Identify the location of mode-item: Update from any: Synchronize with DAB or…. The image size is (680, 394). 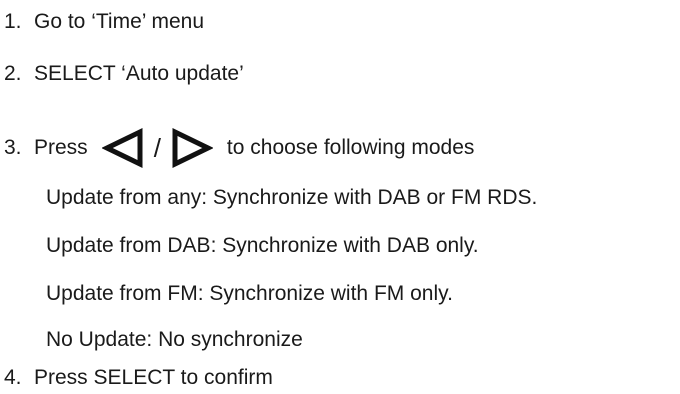
(292, 197).